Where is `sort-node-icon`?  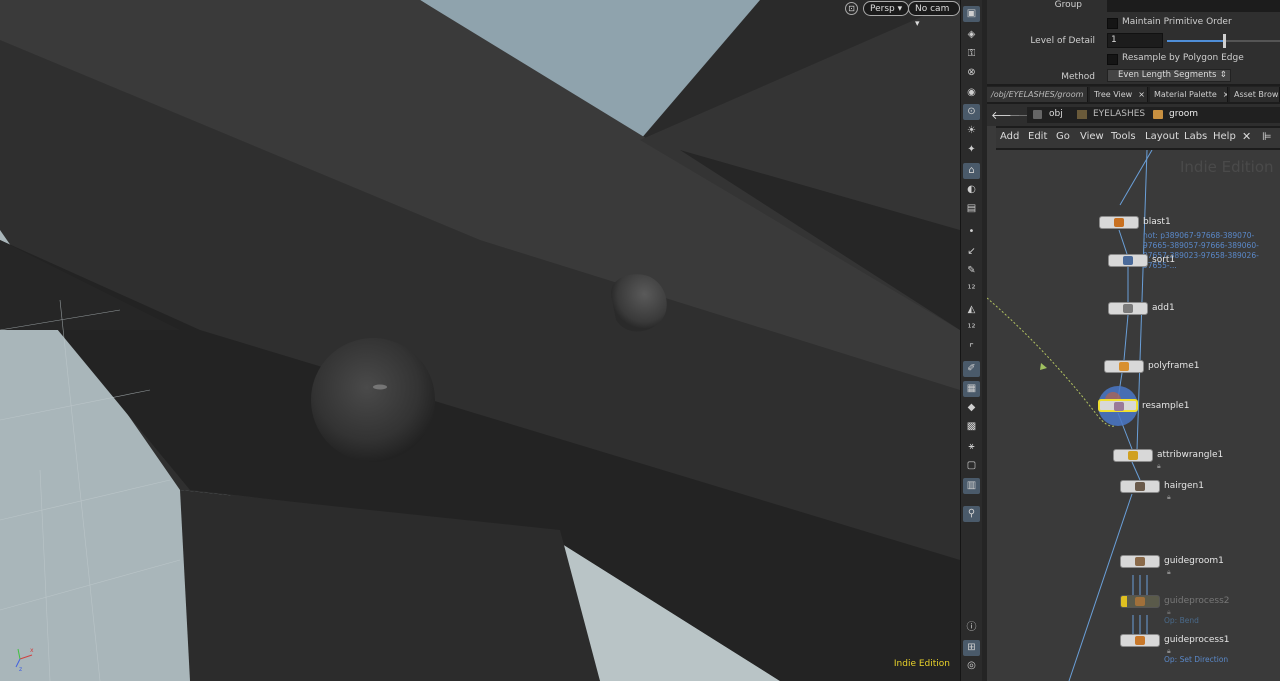 sort-node-icon is located at coordinates (1128, 260).